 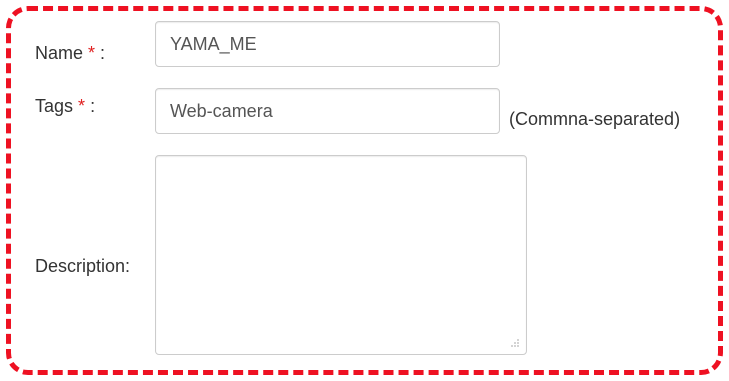 What do you see at coordinates (90, 106) in the screenshot?
I see `tags-label-suffix: :` at bounding box center [90, 106].